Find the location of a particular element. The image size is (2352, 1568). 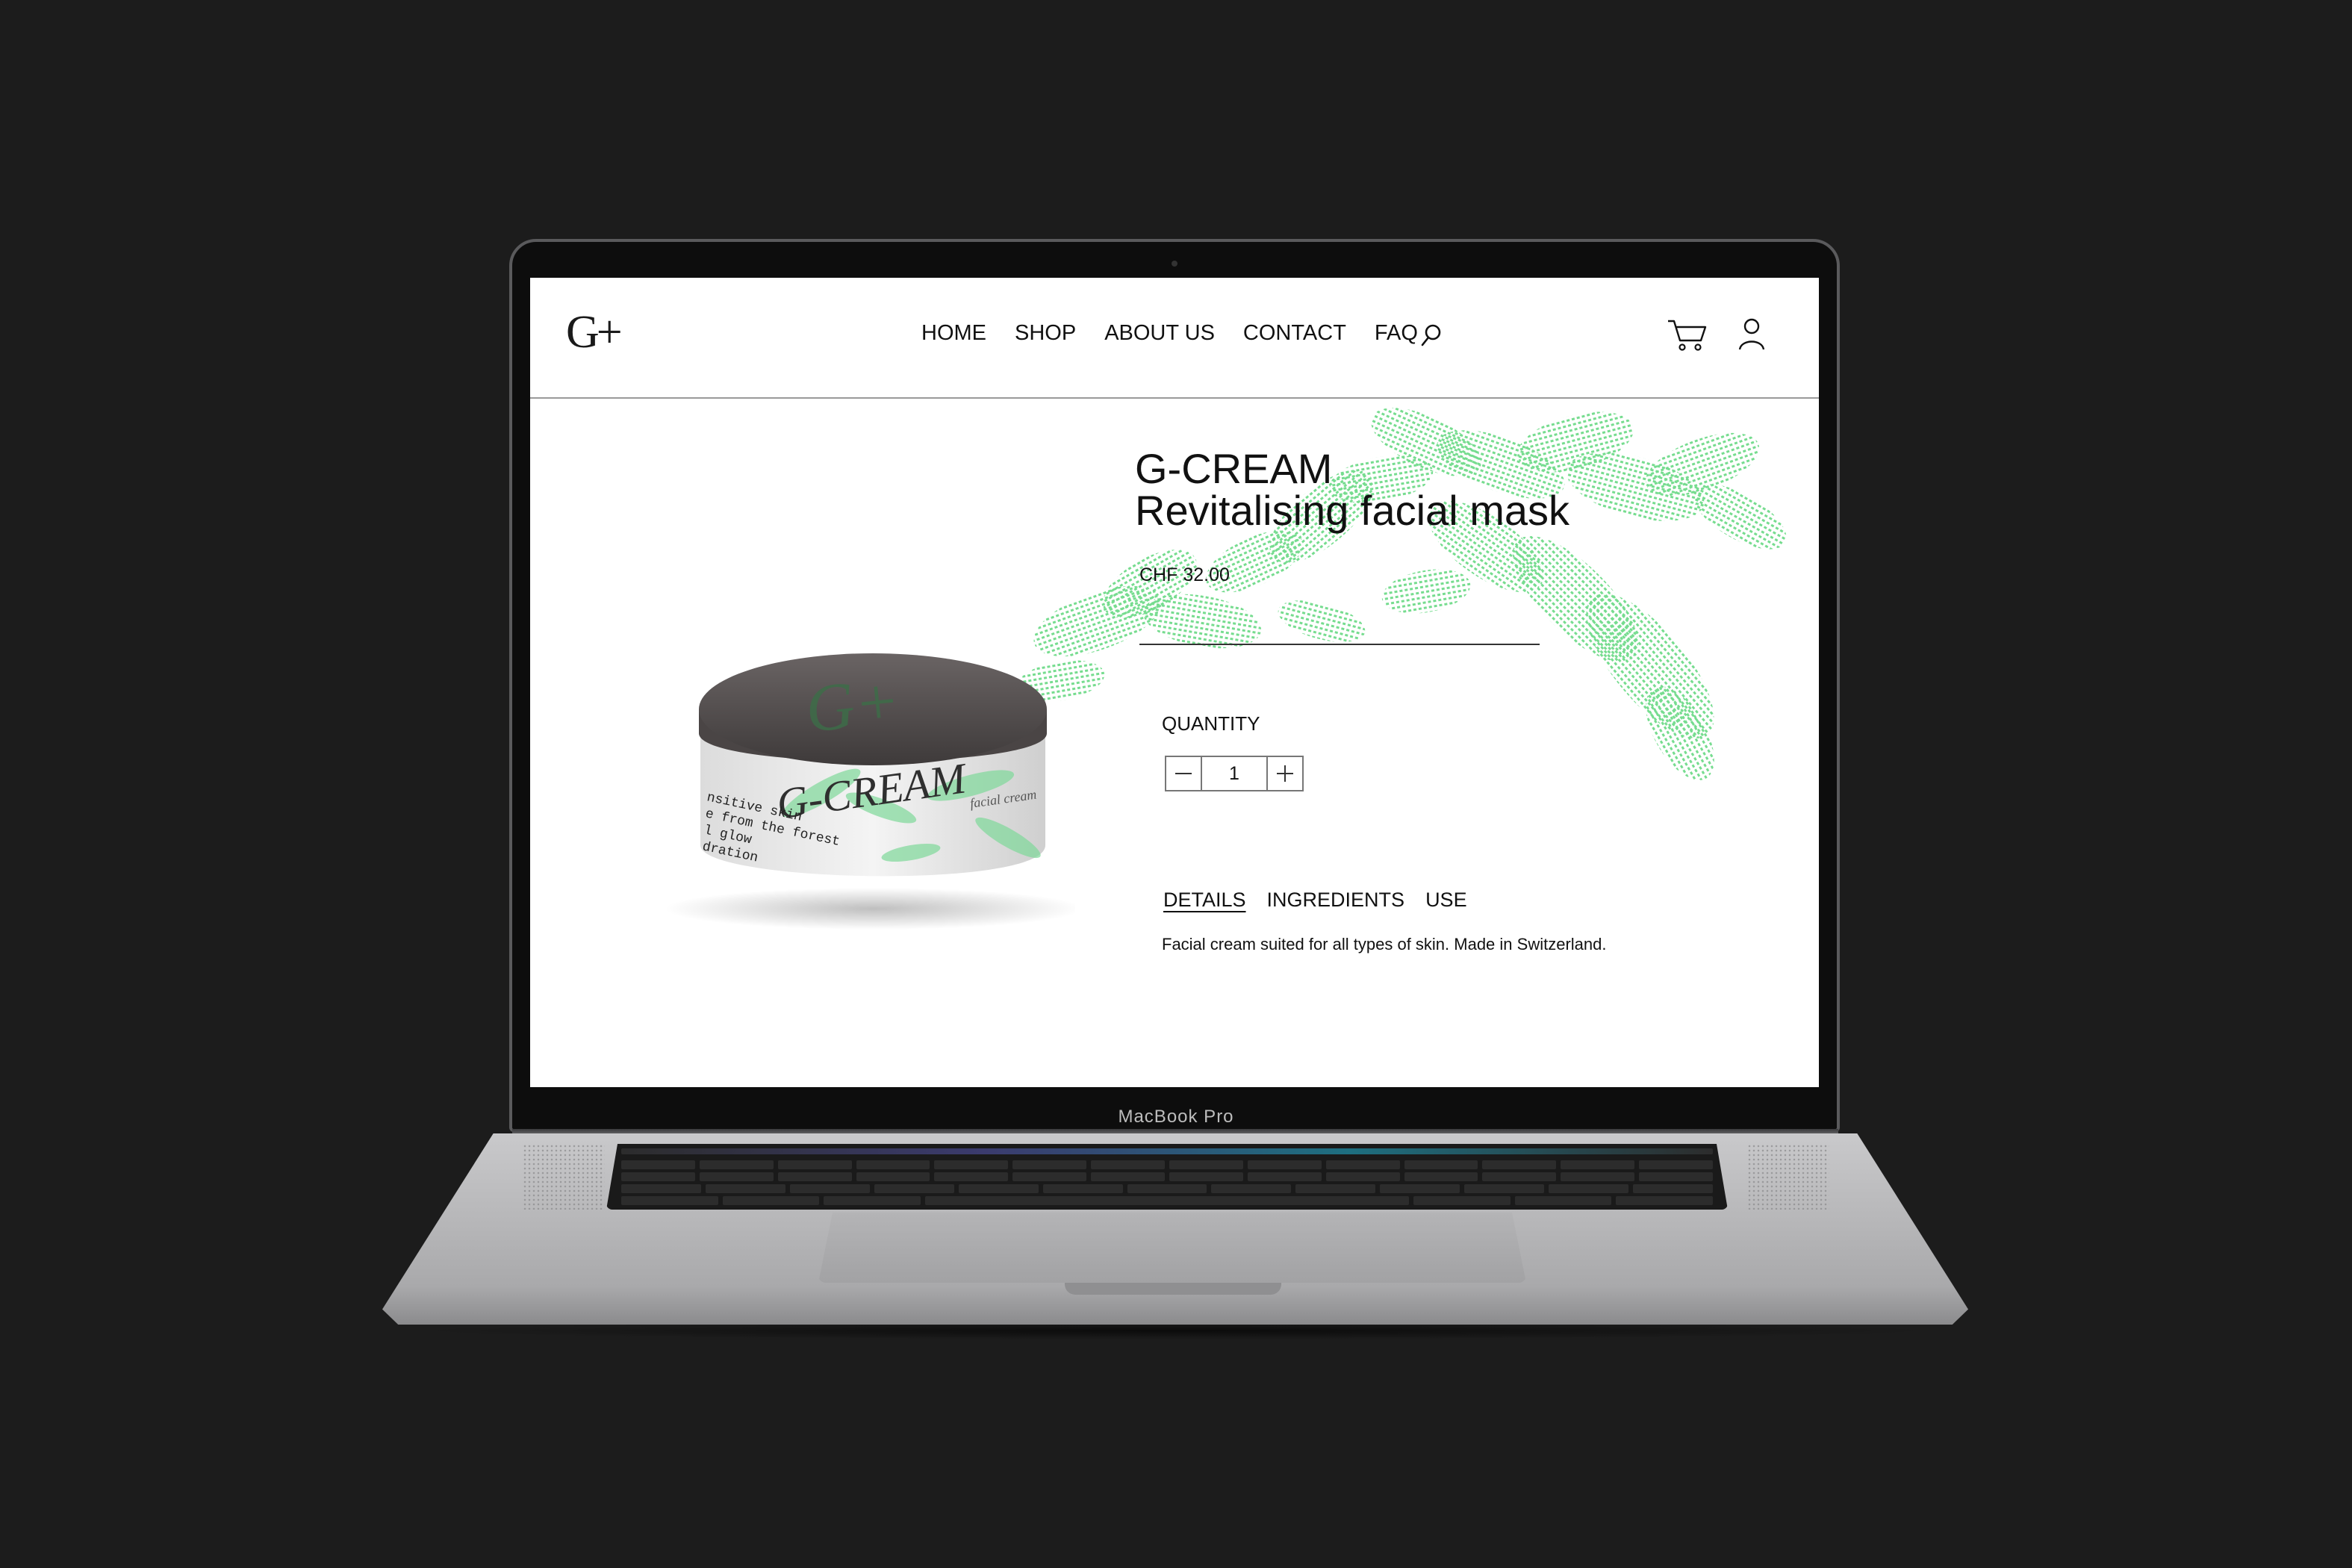

tab-ingredients: INGREDIENTS is located at coordinates (1336, 900).